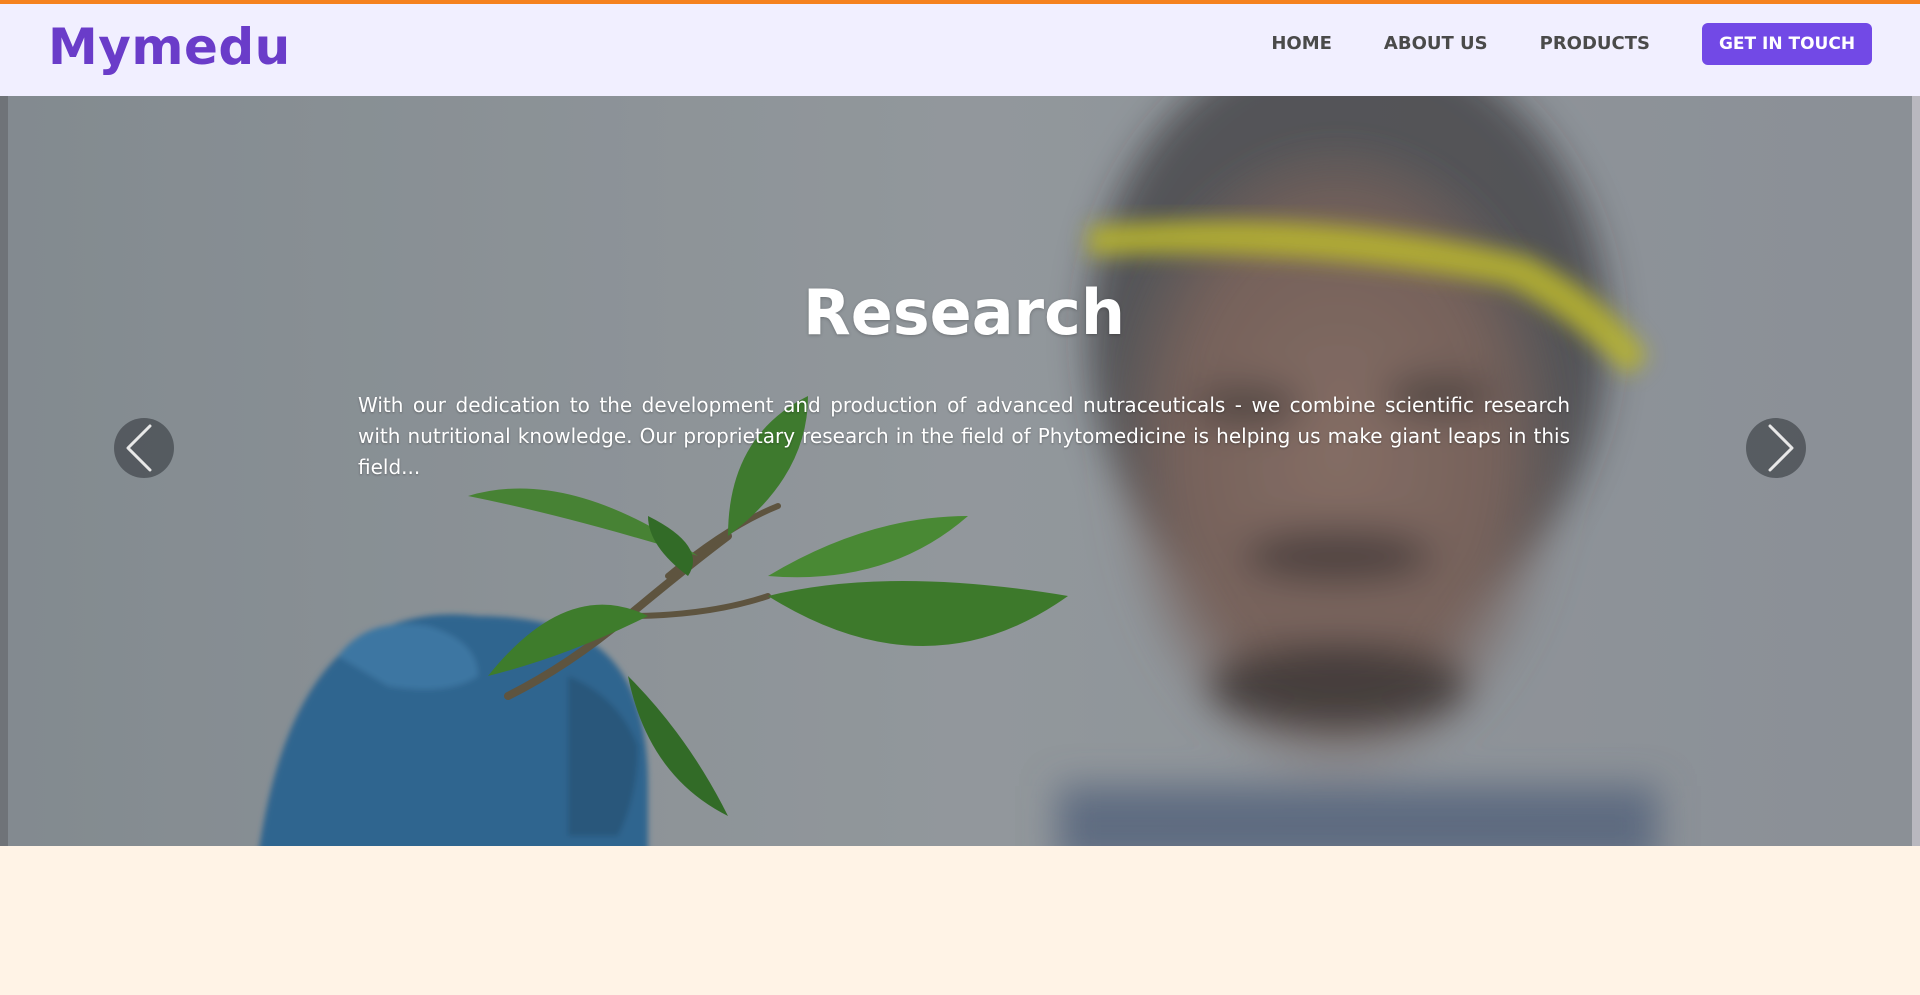 This screenshot has width=1920, height=995. I want to click on hero-title: Research, so click(964, 312).